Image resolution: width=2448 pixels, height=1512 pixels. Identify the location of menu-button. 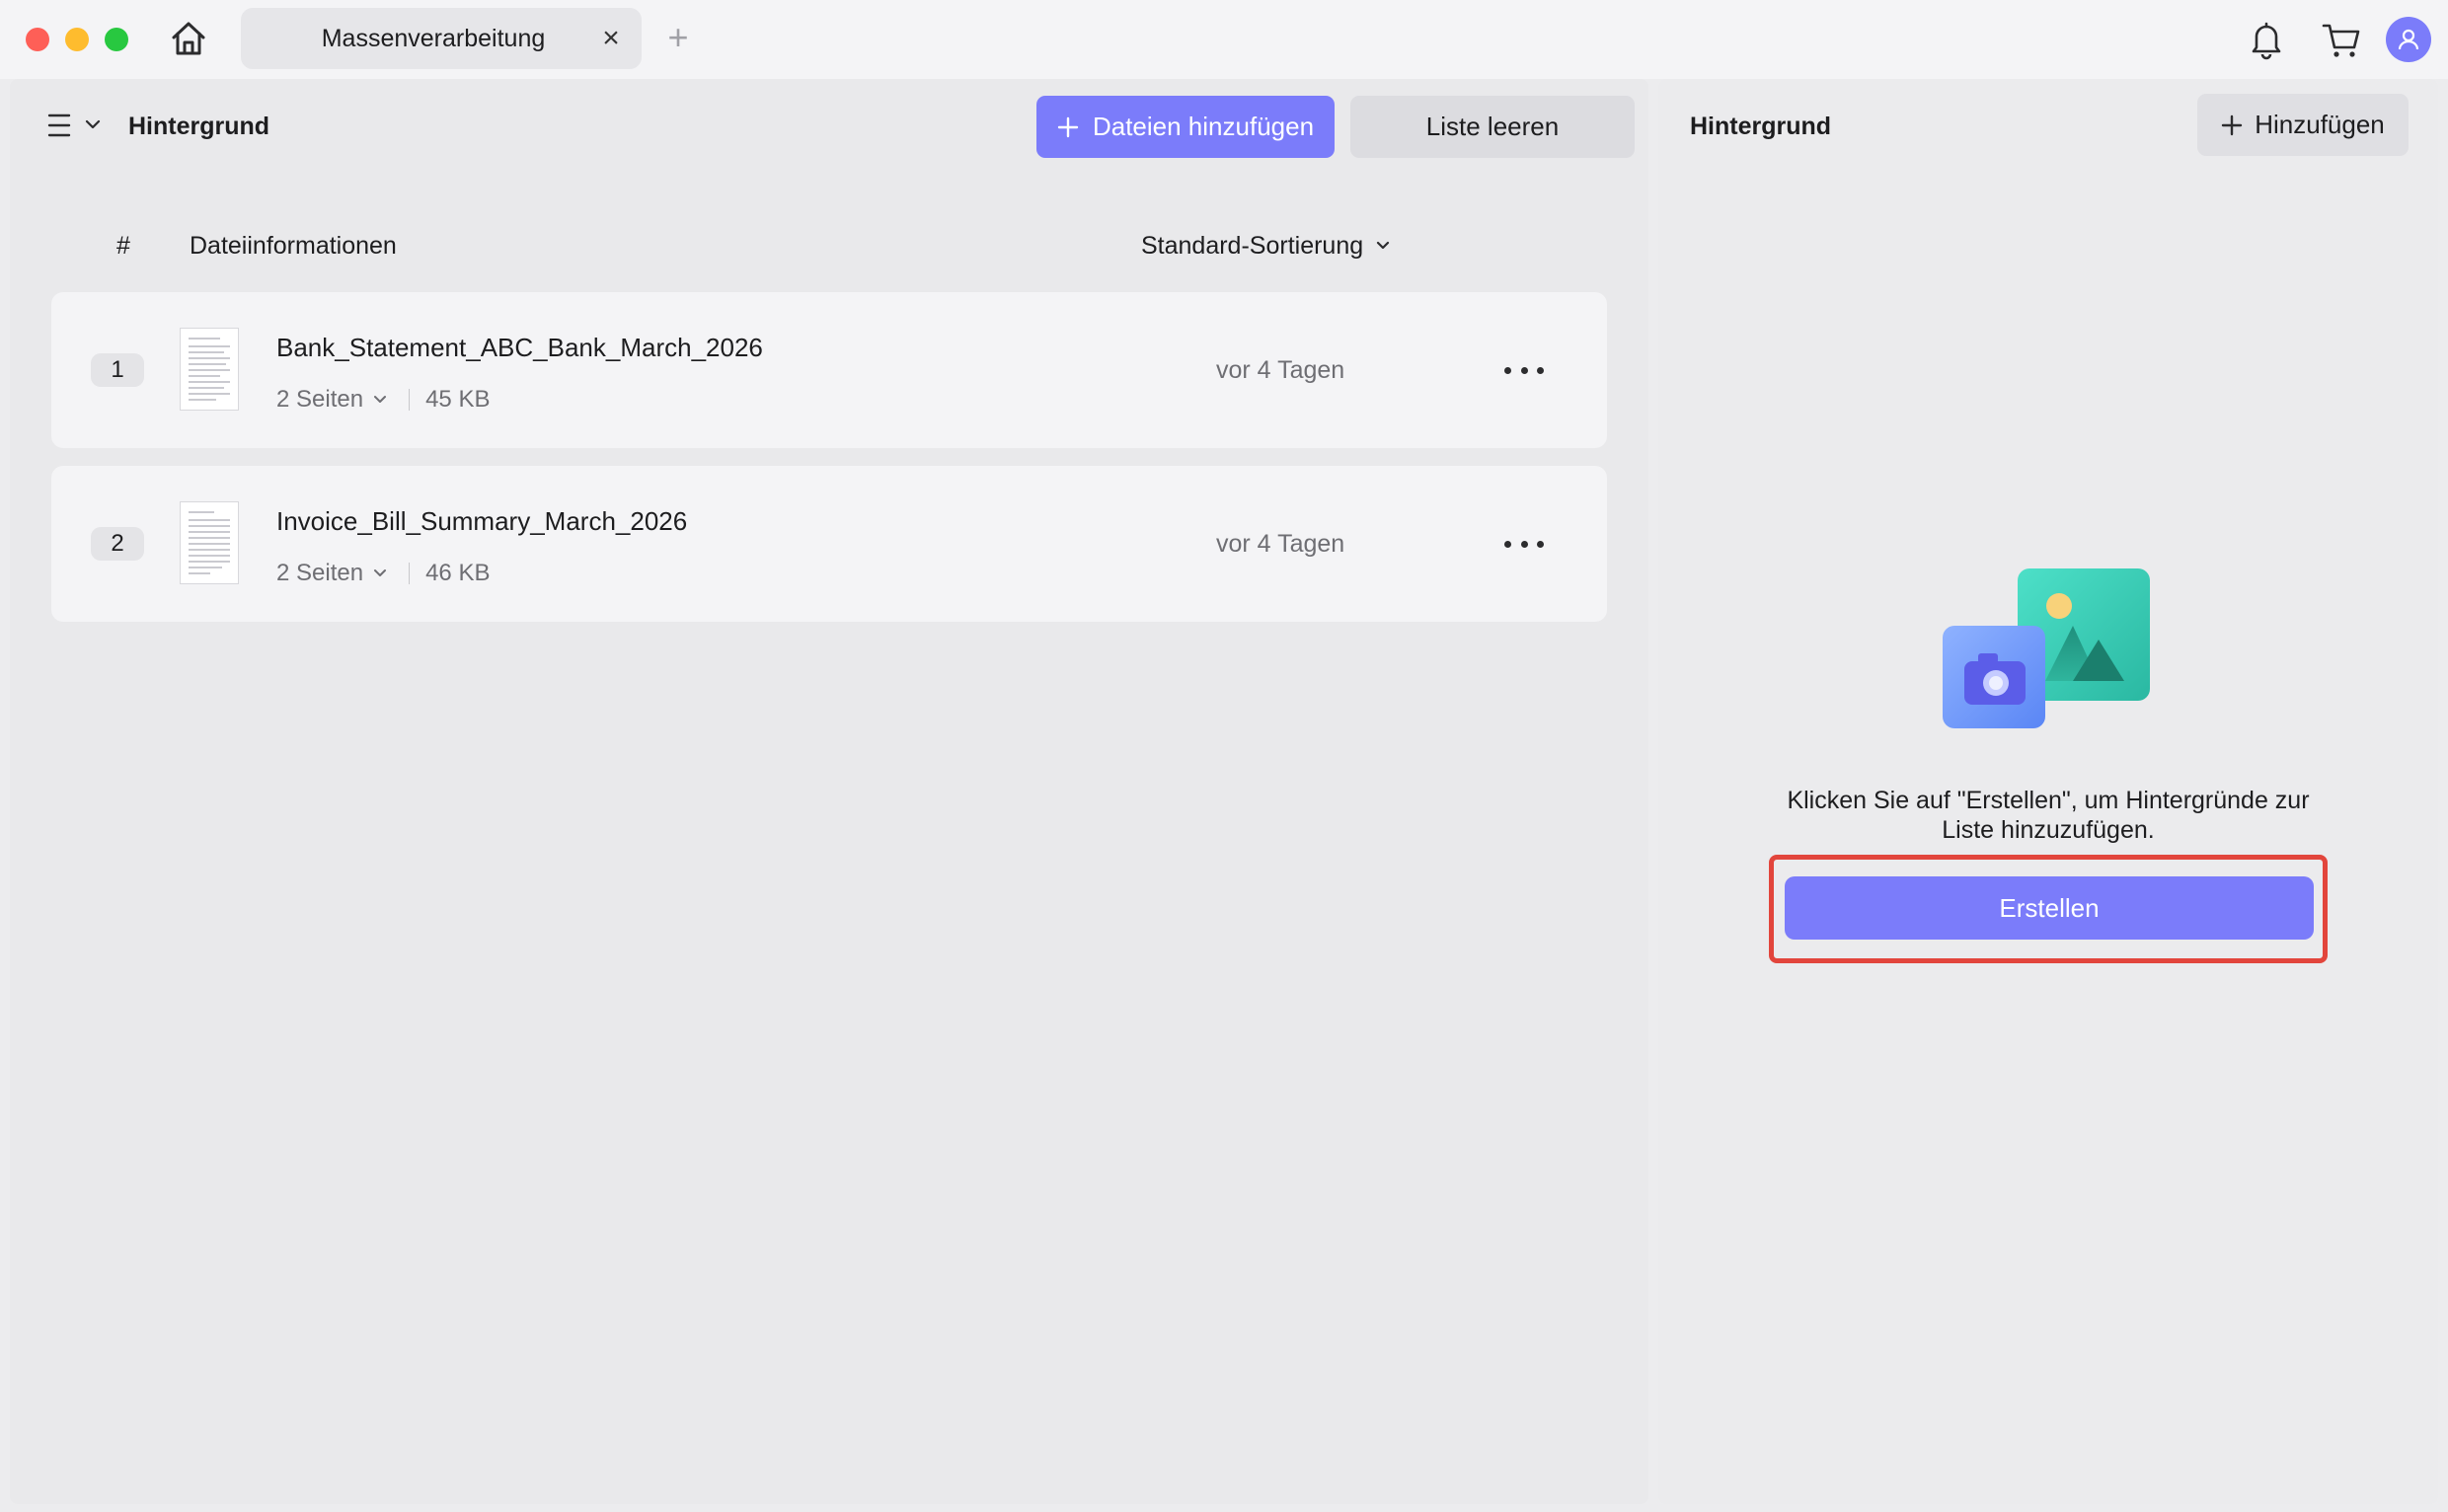
(59, 126).